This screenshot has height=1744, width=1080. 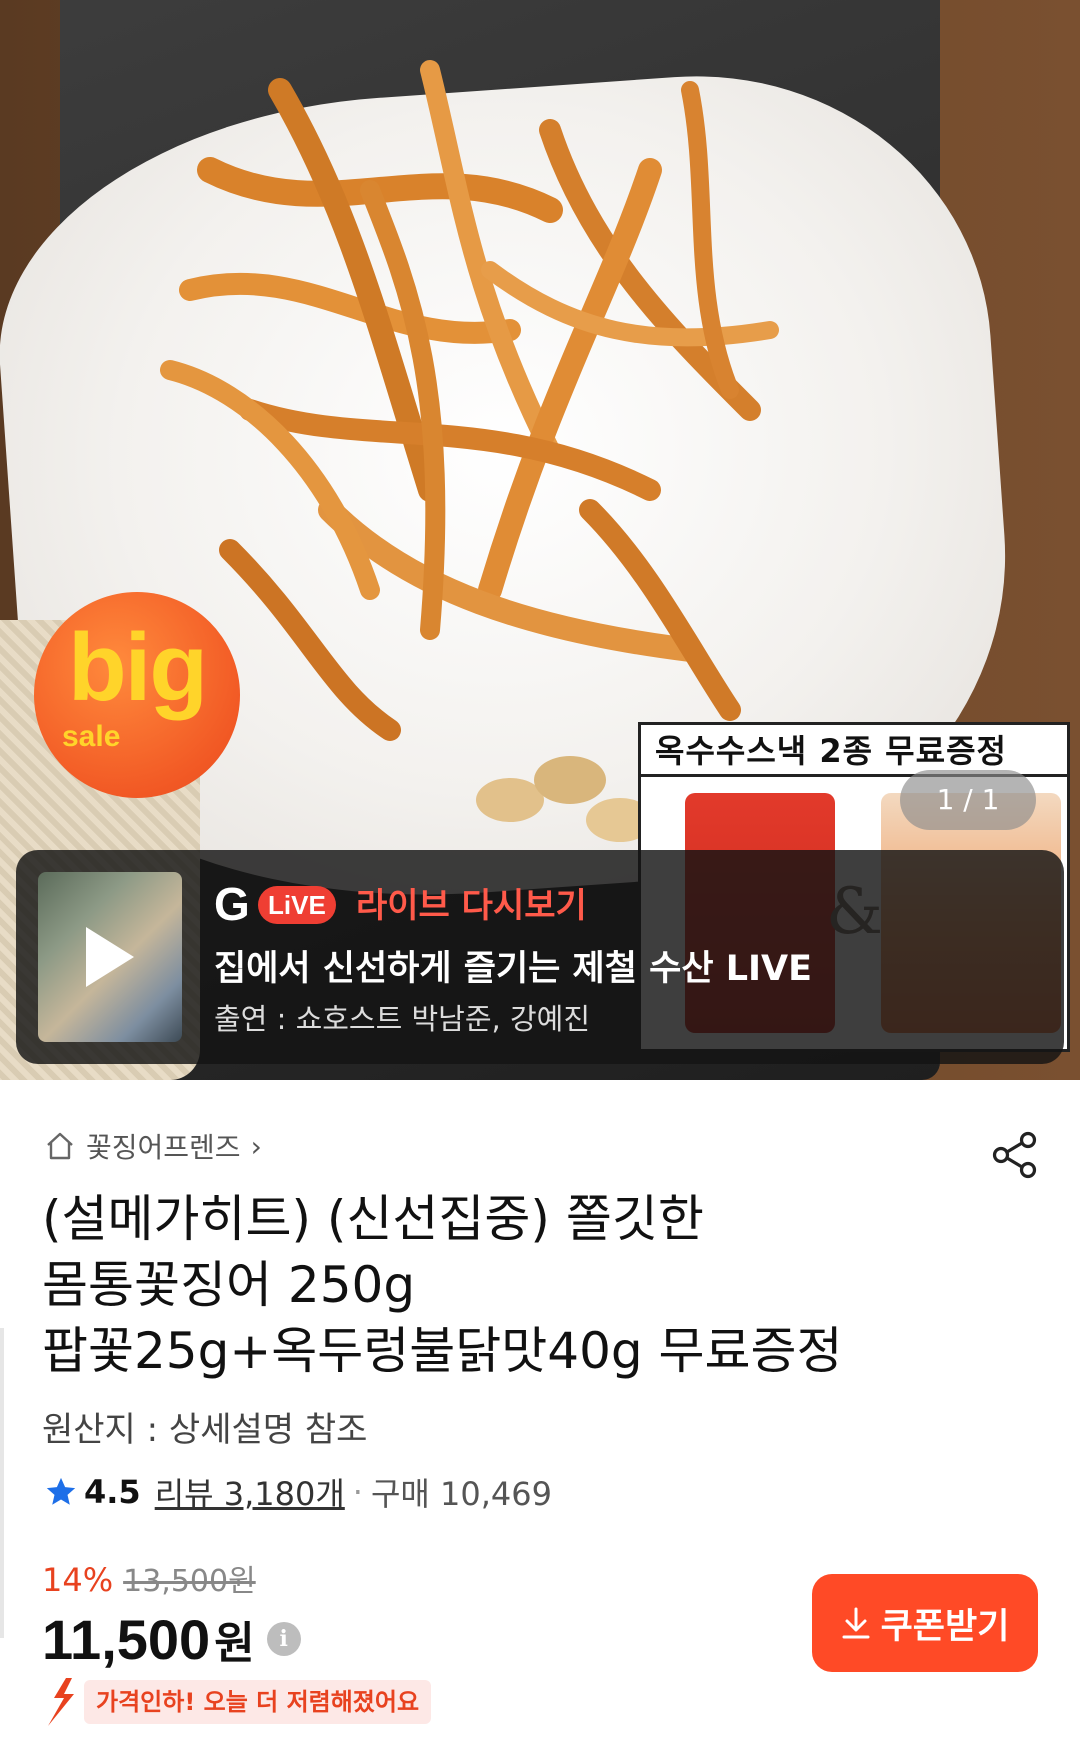 I want to click on replay-label: 라이브 다시보기, so click(x=471, y=906).